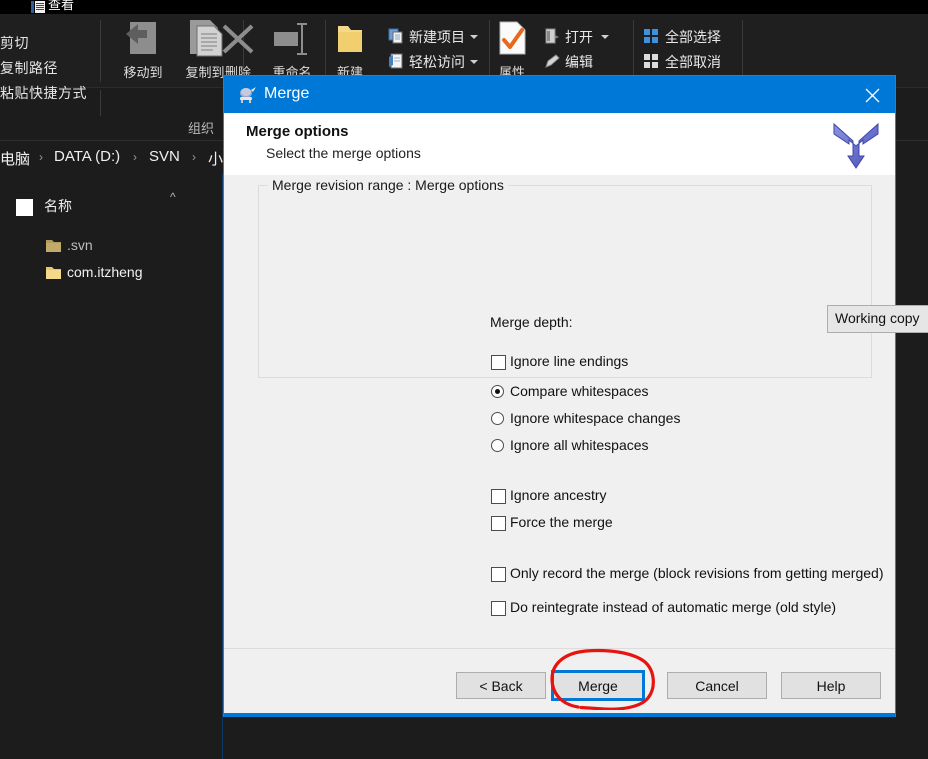 Image resolution: width=928 pixels, height=759 pixels. Describe the element at coordinates (173, 197) in the screenshot. I see `sort-ascending-icon: ^` at that location.